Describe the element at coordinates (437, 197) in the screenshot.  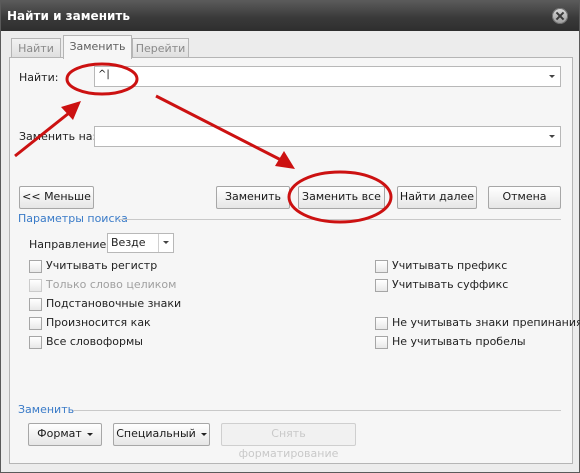
I see `find-next-button: Найти далее` at that location.